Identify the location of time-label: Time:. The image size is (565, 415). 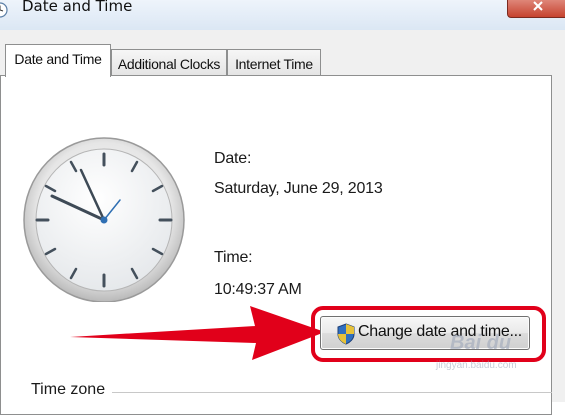
(233, 257).